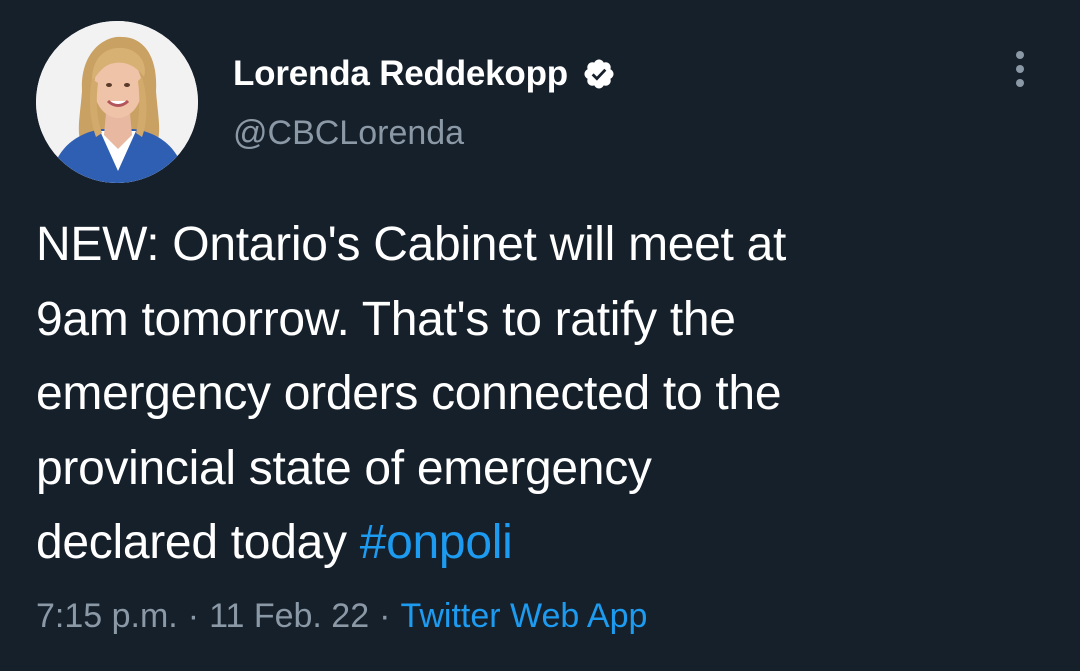 Image resolution: width=1080 pixels, height=671 pixels. I want to click on more-options-button, so click(1020, 69).